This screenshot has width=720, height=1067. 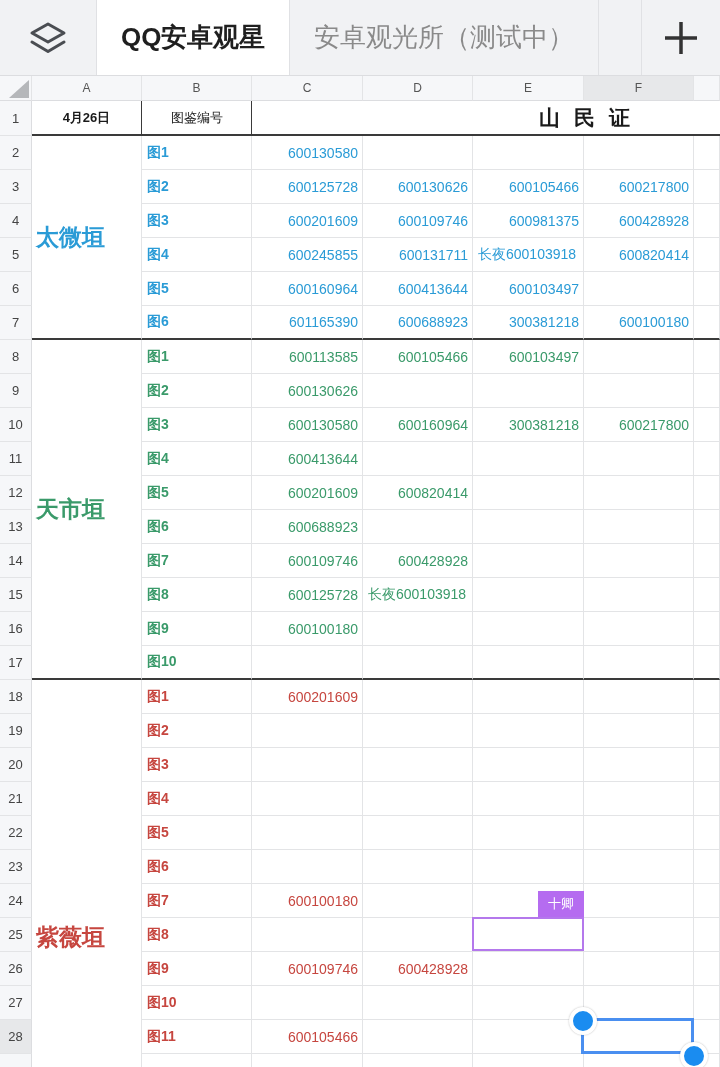 What do you see at coordinates (16, 867) in the screenshot?
I see `row-header: 23` at bounding box center [16, 867].